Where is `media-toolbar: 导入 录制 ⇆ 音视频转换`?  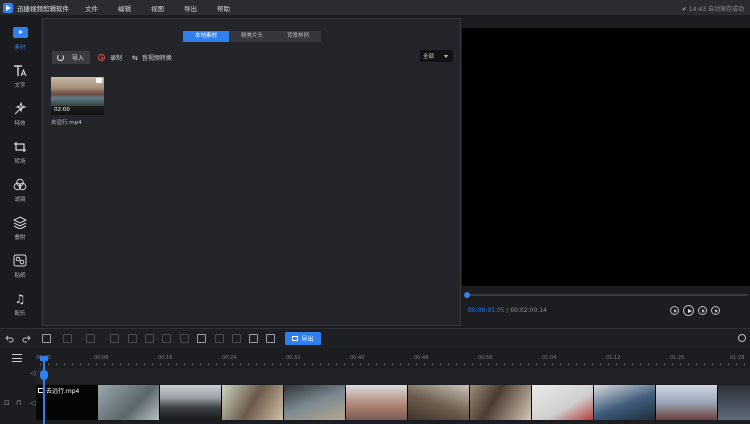 media-toolbar: 导入 录制 ⇆ 音视频转换 is located at coordinates (112, 57).